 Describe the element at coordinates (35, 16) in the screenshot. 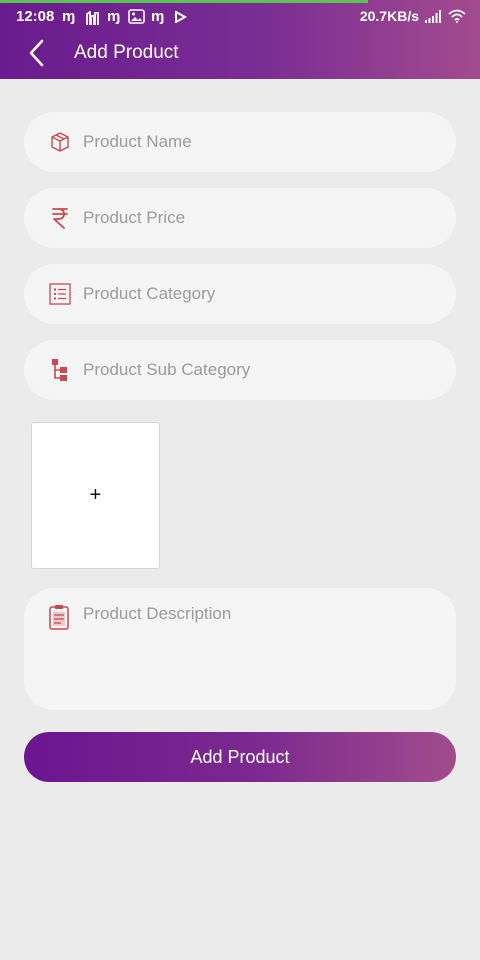

I see `status-time: 12:08` at that location.